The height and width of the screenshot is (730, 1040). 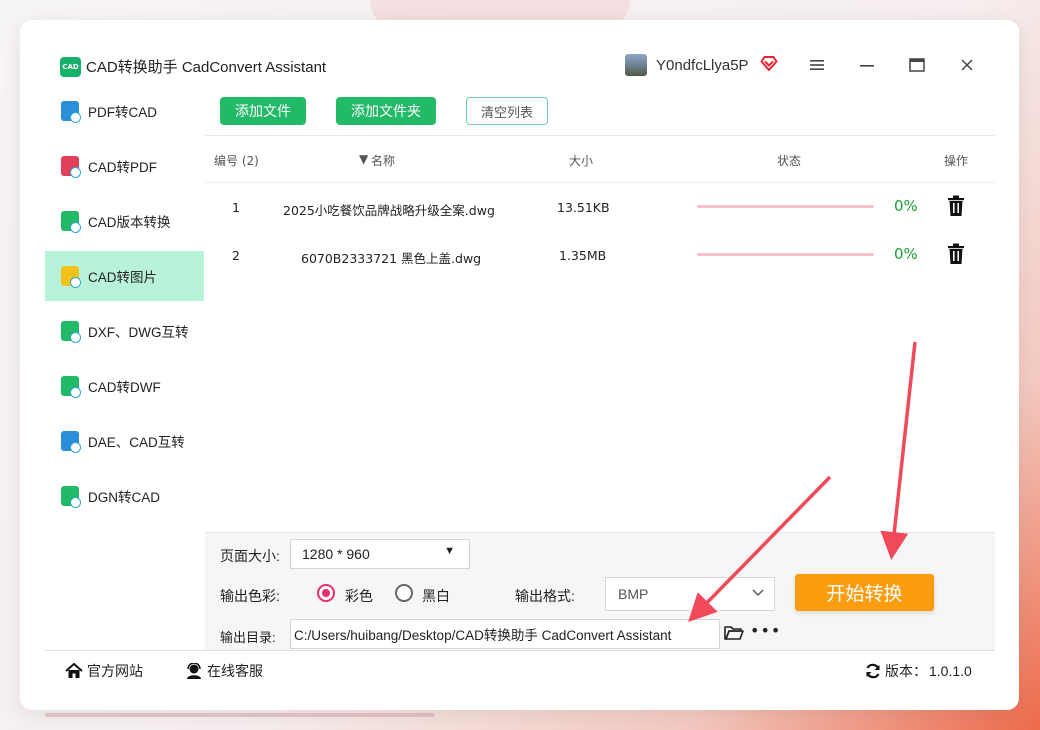 What do you see at coordinates (583, 207) in the screenshot?
I see `row-size: 13.51KB` at bounding box center [583, 207].